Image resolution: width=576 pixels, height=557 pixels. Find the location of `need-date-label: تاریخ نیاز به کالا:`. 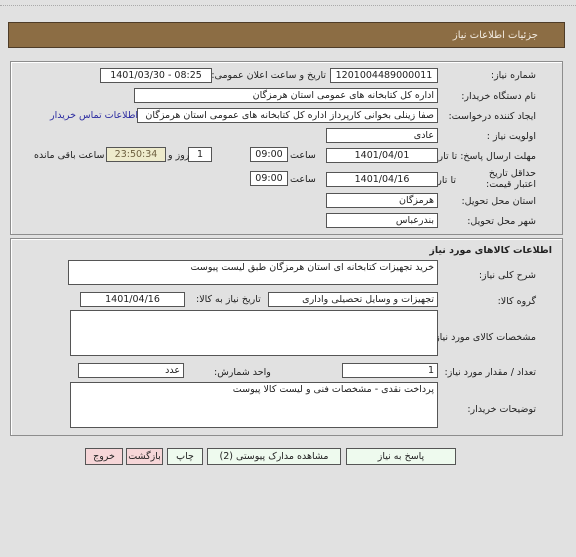

need-date-label: تاریخ نیاز به کالا: is located at coordinates (228, 299).